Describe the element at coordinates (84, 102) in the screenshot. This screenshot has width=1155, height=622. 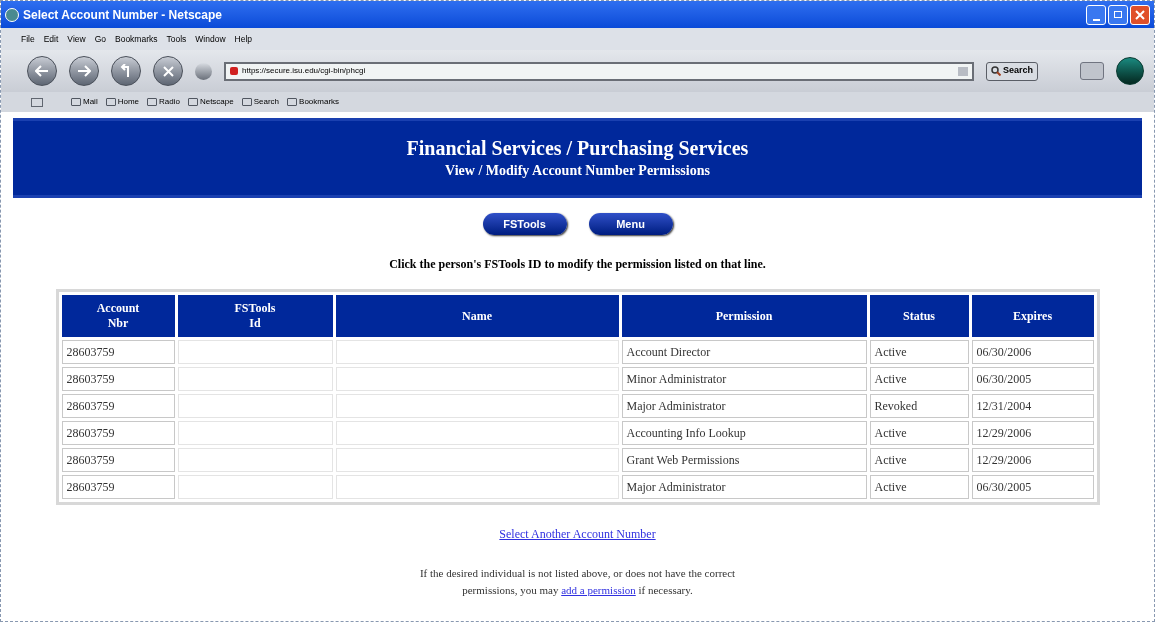
I see `toolbar-link: Mail` at that location.